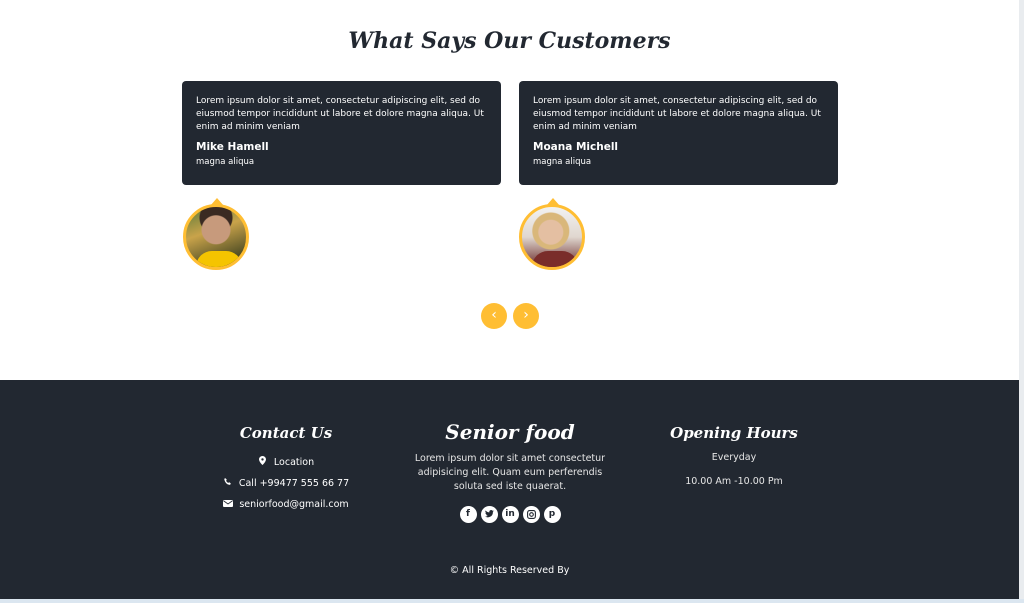  I want to click on testimonial-name: Mike Hamell, so click(232, 147).